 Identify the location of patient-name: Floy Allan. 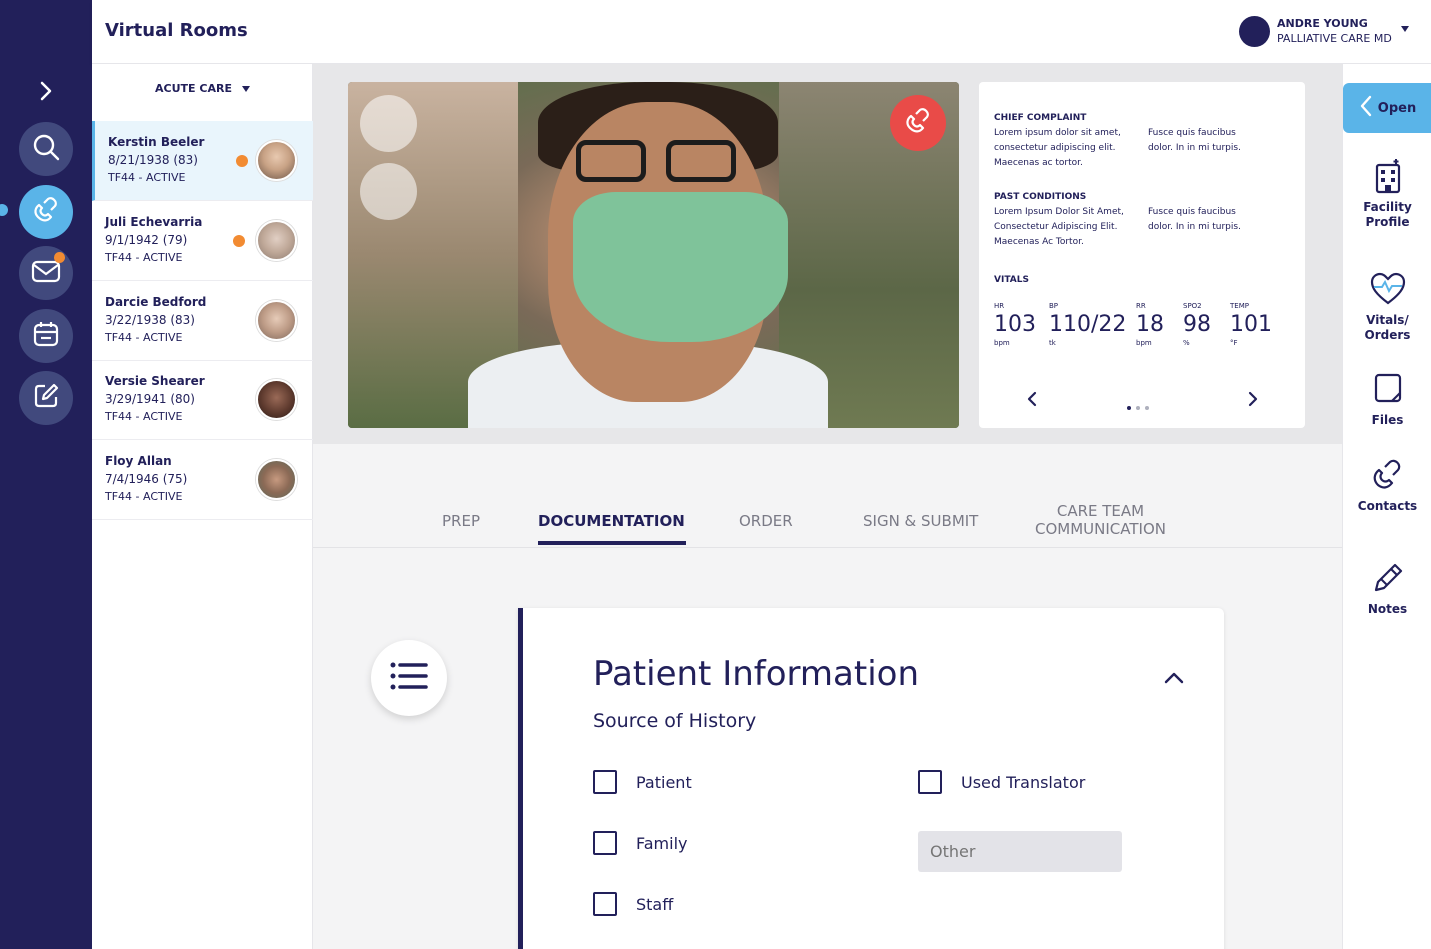
(138, 461).